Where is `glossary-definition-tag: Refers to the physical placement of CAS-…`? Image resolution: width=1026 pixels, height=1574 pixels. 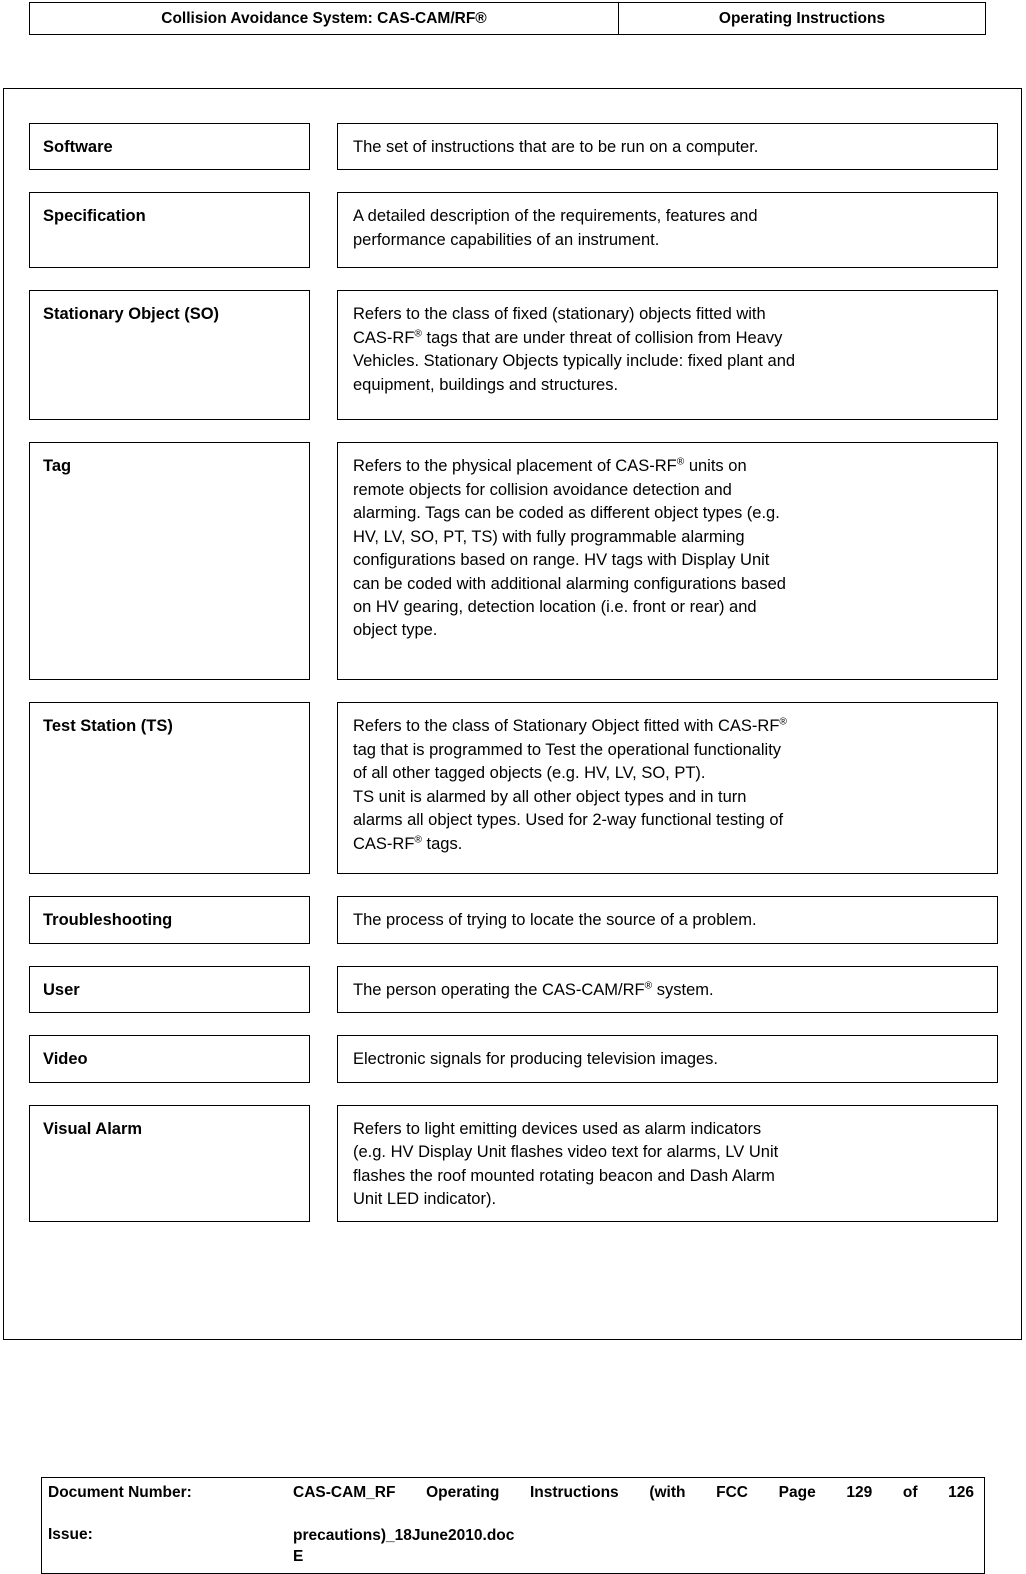
glossary-definition-tag: Refers to the physical placement of CAS-… is located at coordinates (667, 561).